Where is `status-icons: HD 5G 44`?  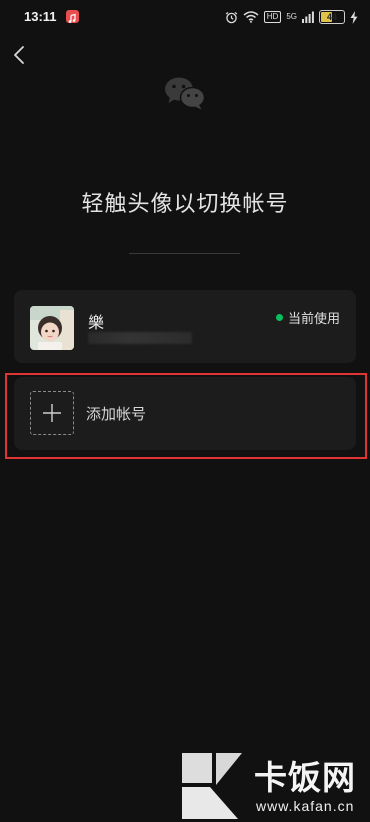 status-icons: HD 5G 44 is located at coordinates (291, 17).